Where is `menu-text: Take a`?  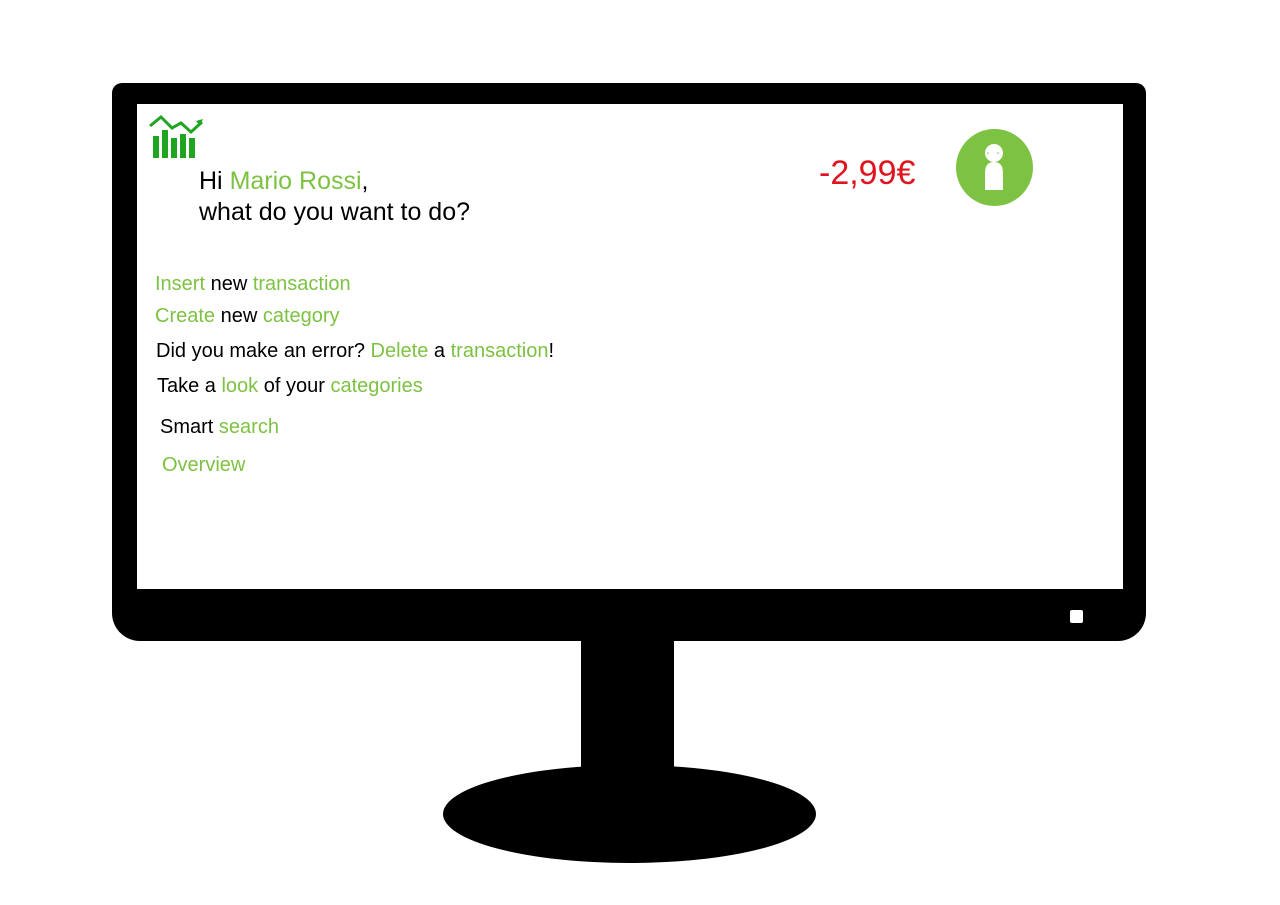 menu-text: Take a is located at coordinates (189, 386).